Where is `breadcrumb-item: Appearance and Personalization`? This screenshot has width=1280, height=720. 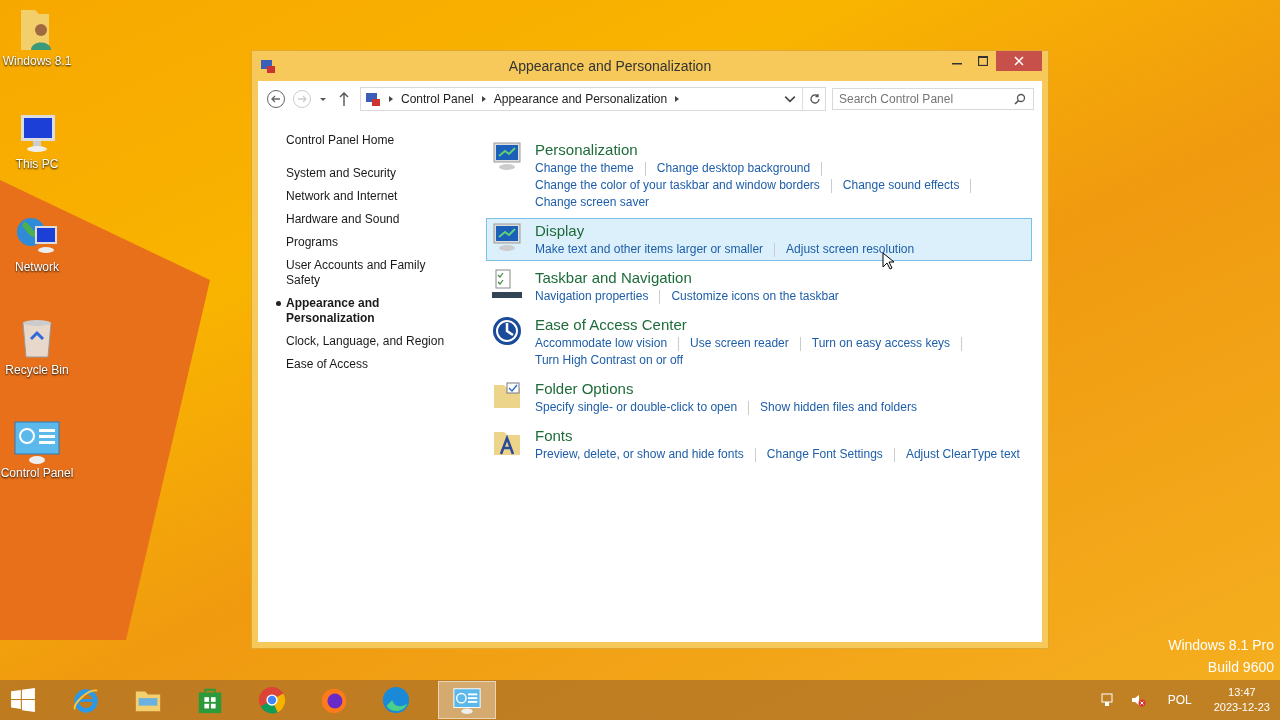 breadcrumb-item: Appearance and Personalization is located at coordinates (580, 99).